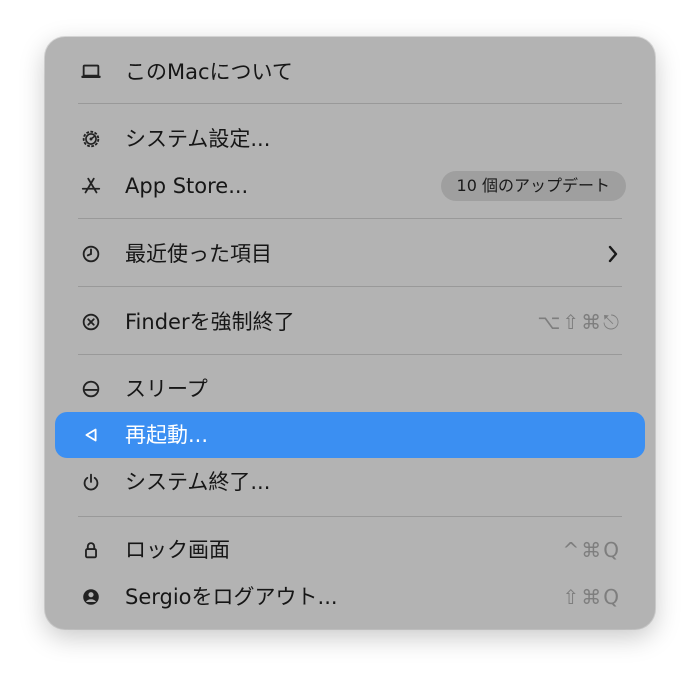 The image size is (700, 682). I want to click on gear-icon, so click(91, 139).